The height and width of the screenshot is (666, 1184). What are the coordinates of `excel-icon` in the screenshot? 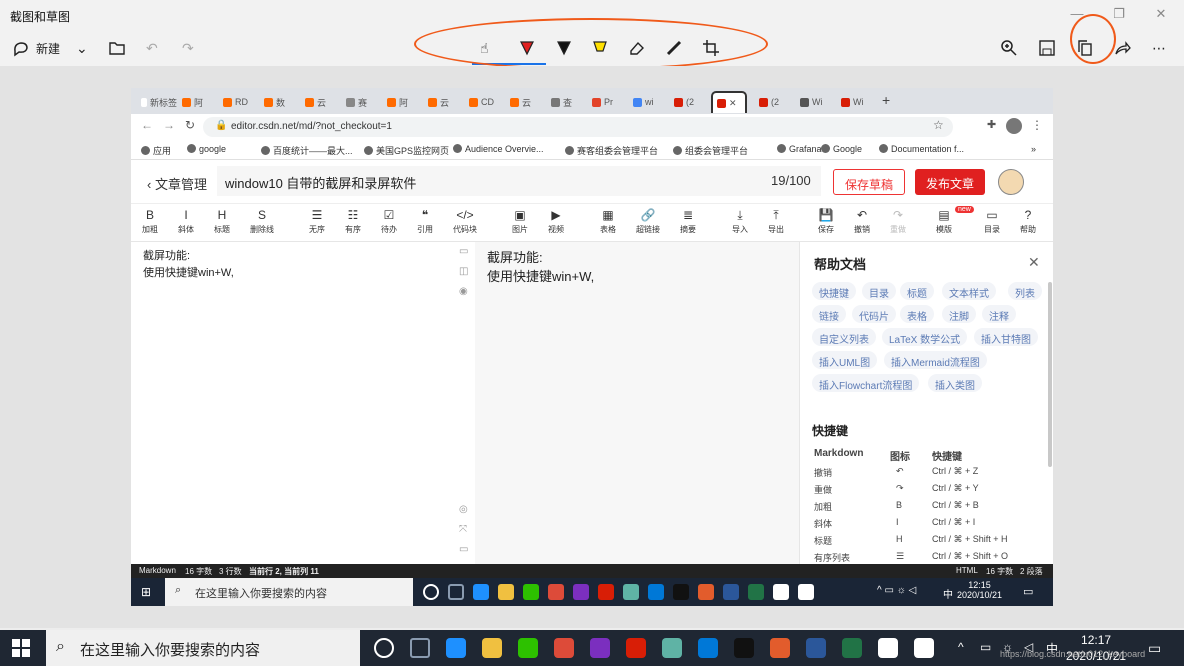 It's located at (852, 648).